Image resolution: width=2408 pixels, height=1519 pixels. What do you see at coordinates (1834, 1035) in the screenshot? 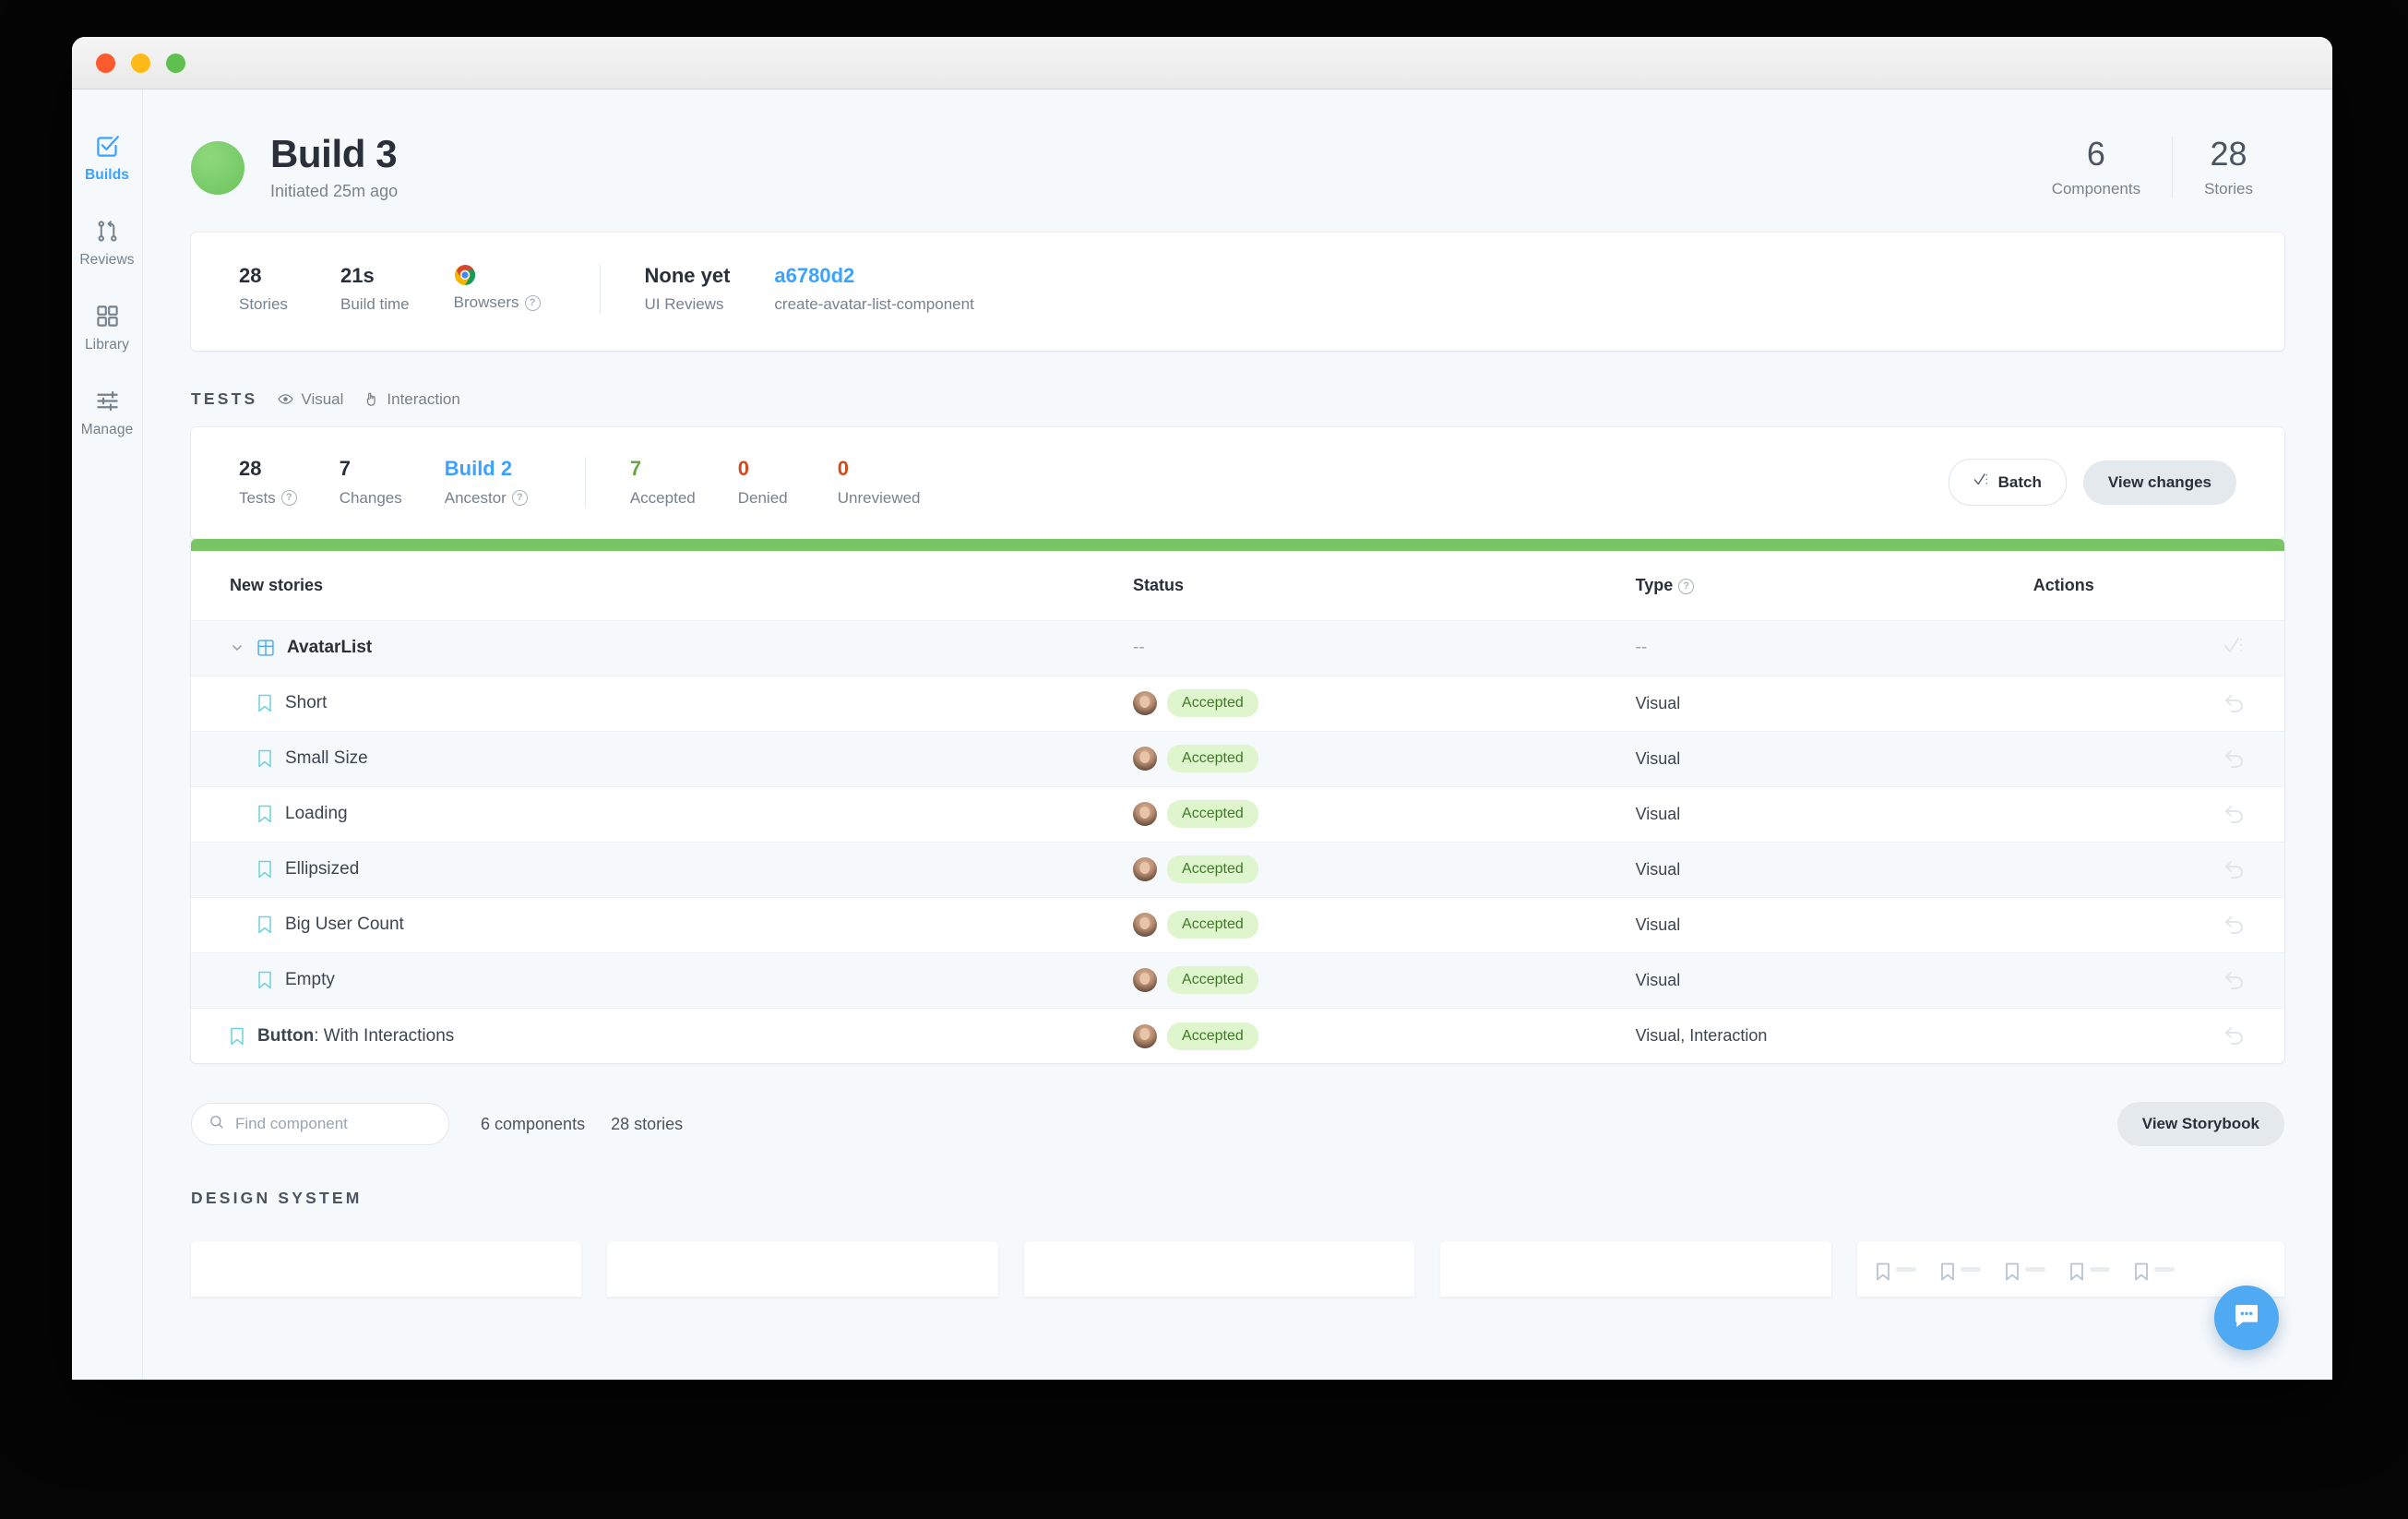
I see `cell-type: Visual, Interaction` at bounding box center [1834, 1035].